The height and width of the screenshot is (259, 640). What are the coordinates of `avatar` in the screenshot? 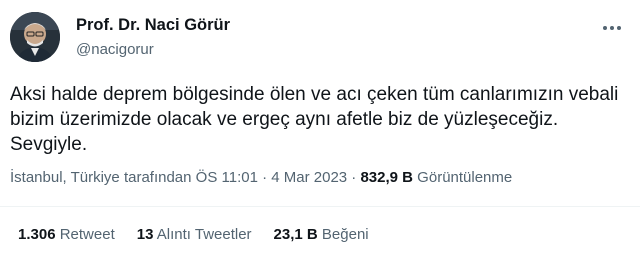 It's located at (35, 37).